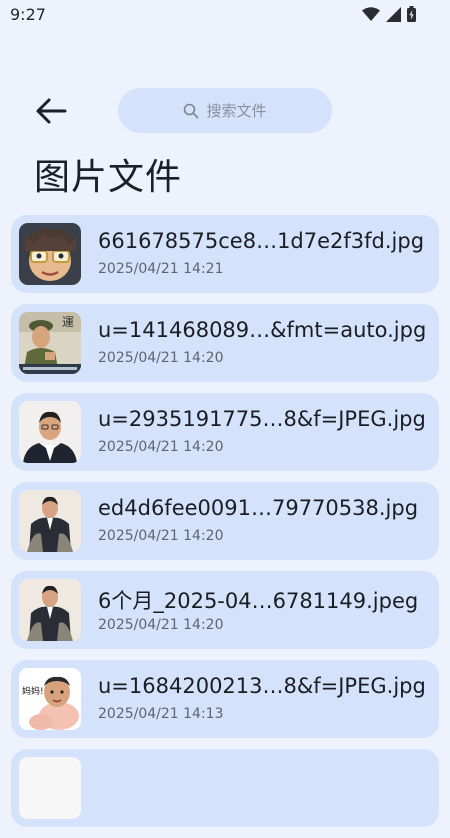  I want to click on arrow-left-icon, so click(51, 111).